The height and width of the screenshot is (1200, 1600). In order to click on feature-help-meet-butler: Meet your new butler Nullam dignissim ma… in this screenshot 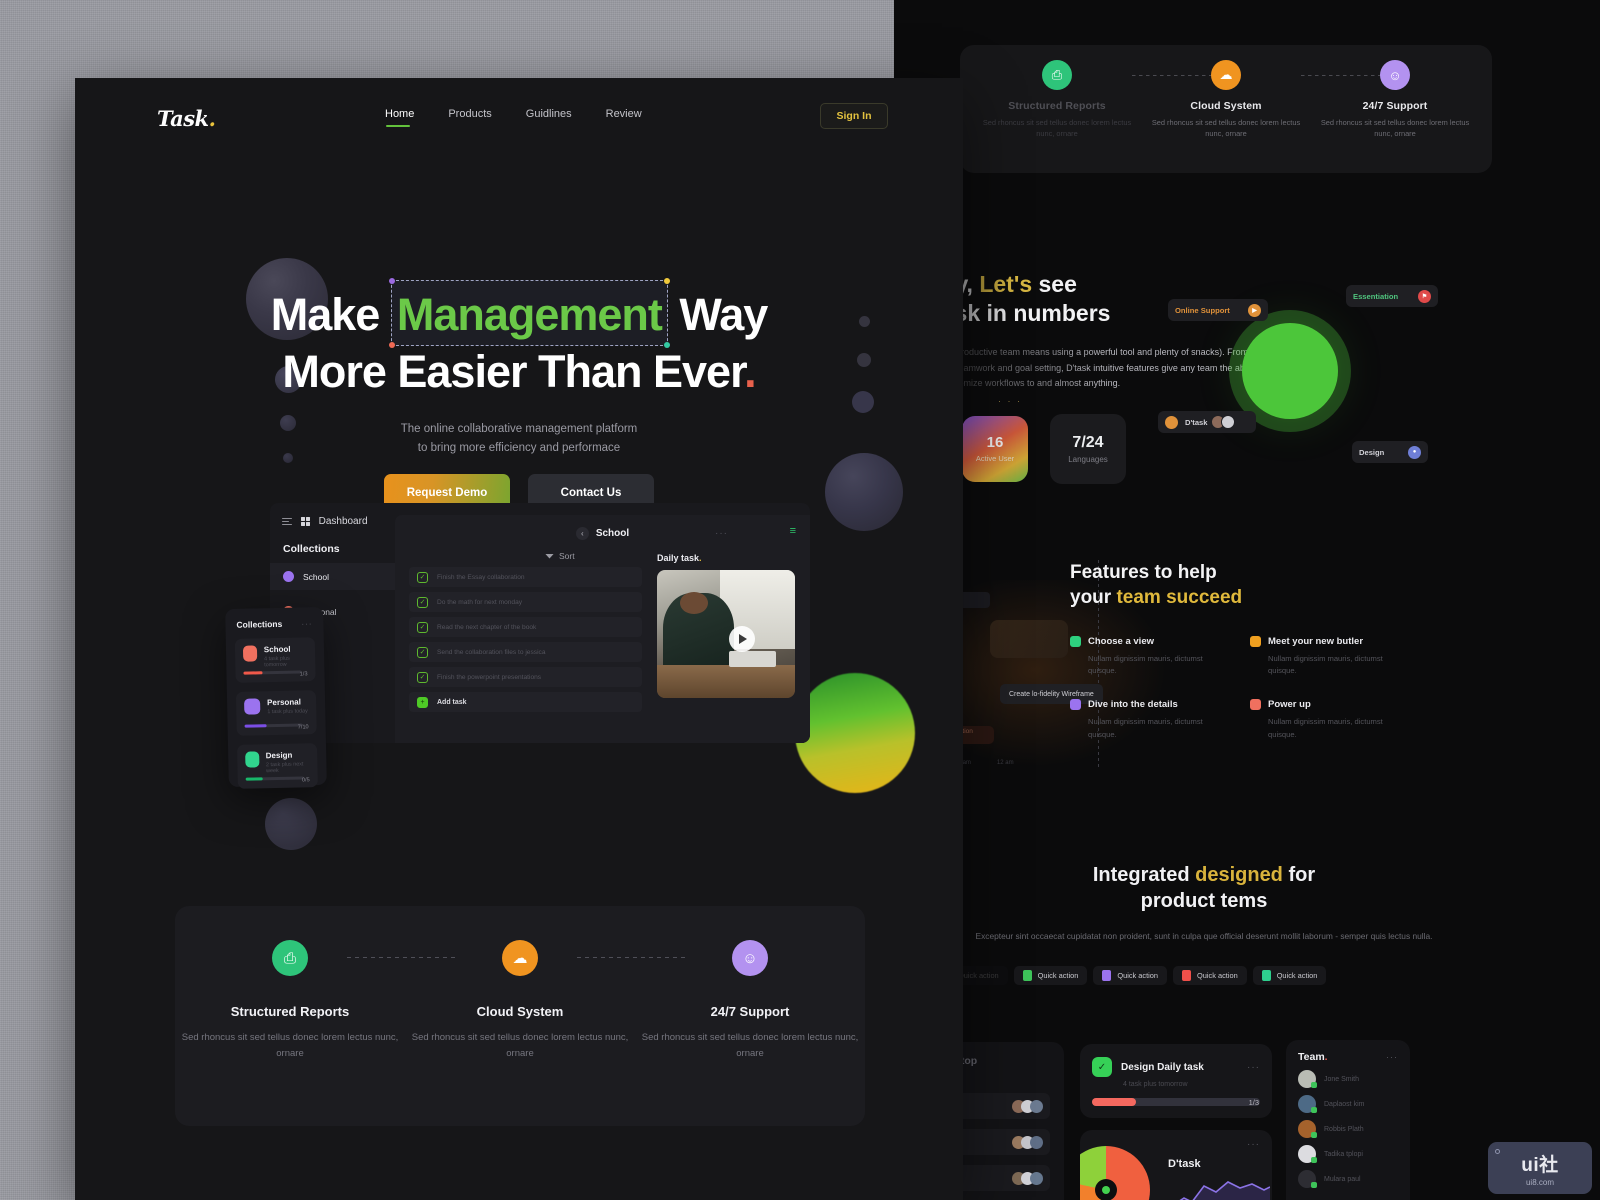, I will do `click(1325, 656)`.